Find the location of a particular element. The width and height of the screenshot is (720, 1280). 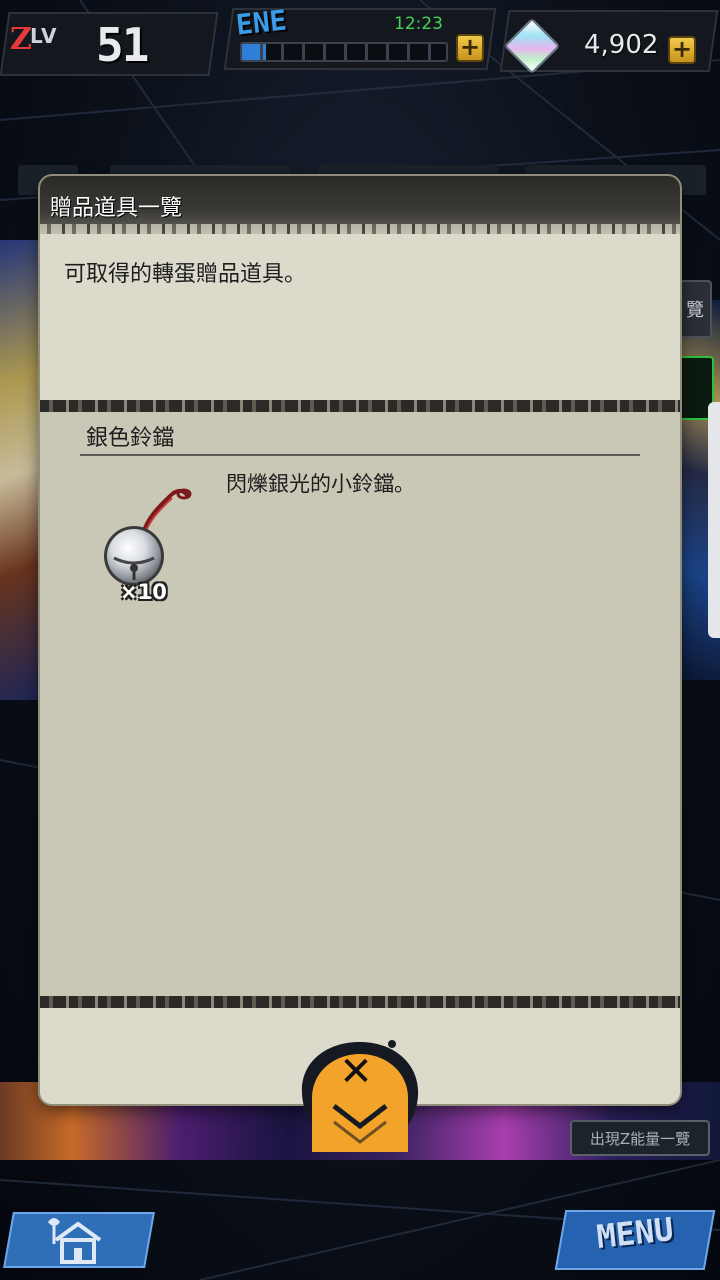

close-button: ✕ is located at coordinates (360, 1094).